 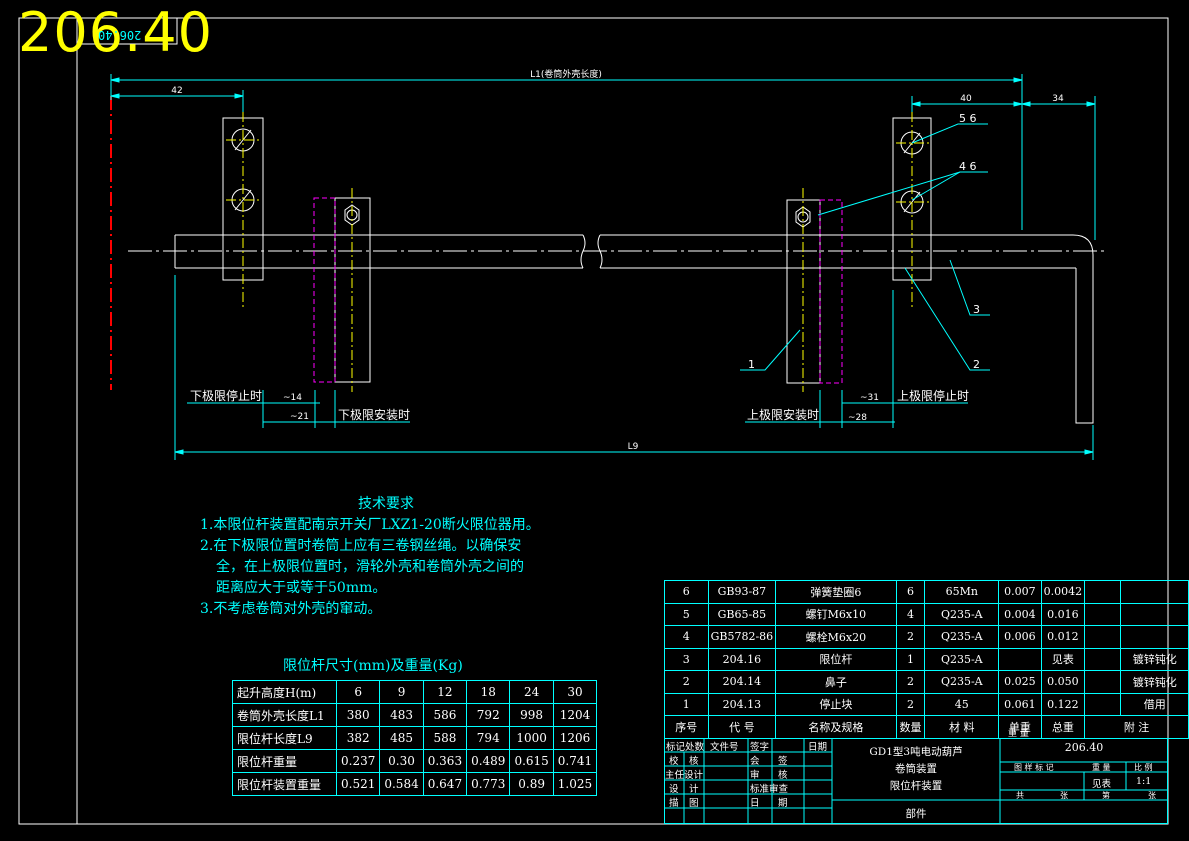 I want to click on table-cell: 0.773, so click(x=488, y=784).